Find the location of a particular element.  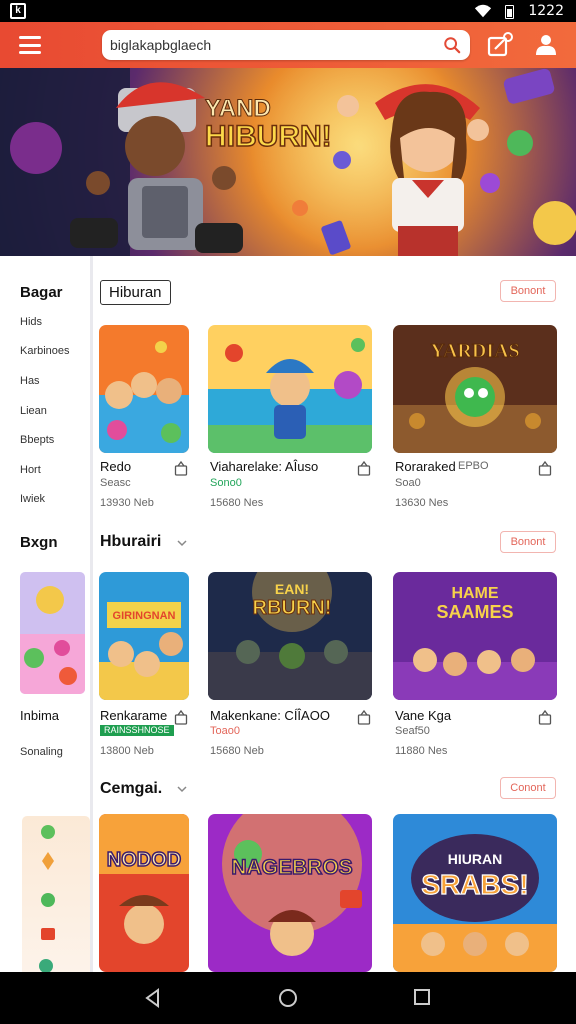

sidebar-item: Bbepts is located at coordinates (37, 440).